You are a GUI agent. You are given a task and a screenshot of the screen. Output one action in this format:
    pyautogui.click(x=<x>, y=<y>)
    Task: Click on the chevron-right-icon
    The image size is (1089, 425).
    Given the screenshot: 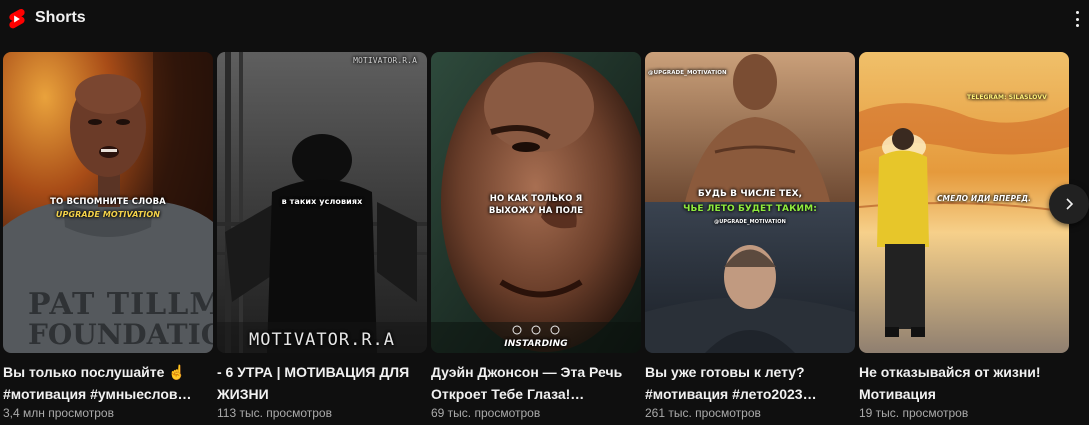 What is the action you would take?
    pyautogui.click(x=1070, y=204)
    